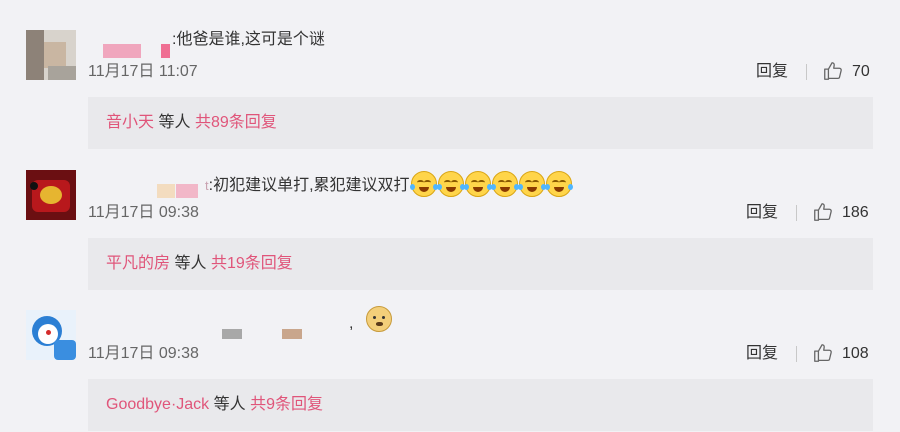 This screenshot has width=900, height=432. I want to click on reply-users-link: Goodbye·Jack, so click(157, 404).